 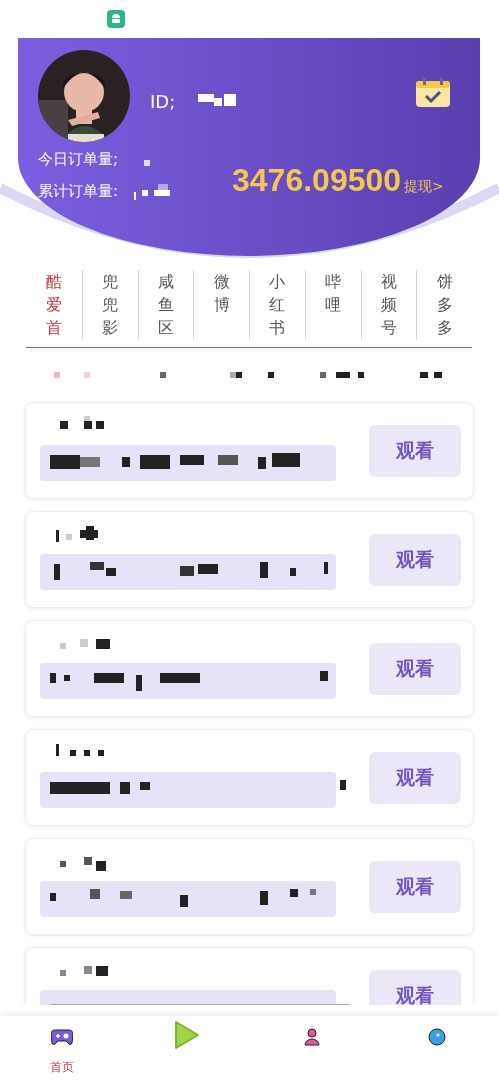 I want to click on category-tab: 微博, so click(x=221, y=305).